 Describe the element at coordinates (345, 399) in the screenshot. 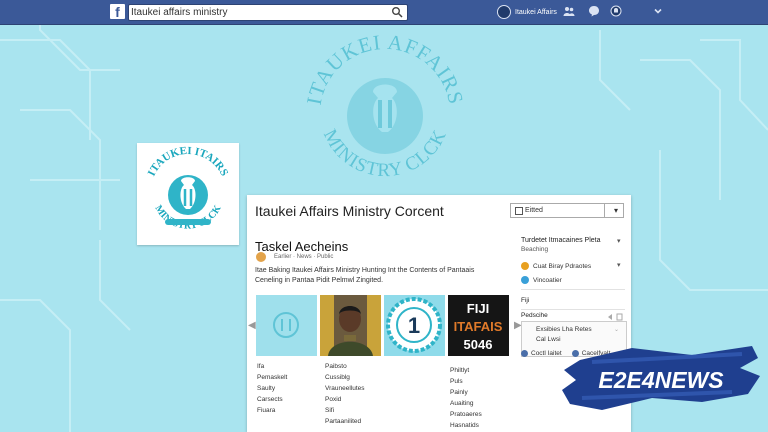

I see `list-item: Poxid` at that location.